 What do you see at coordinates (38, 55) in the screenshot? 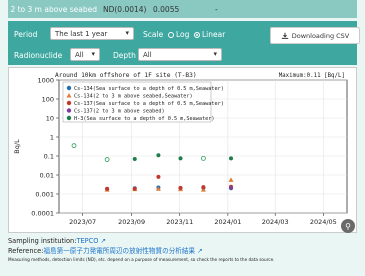
I see `radionuclide-label: Radionuclide` at bounding box center [38, 55].